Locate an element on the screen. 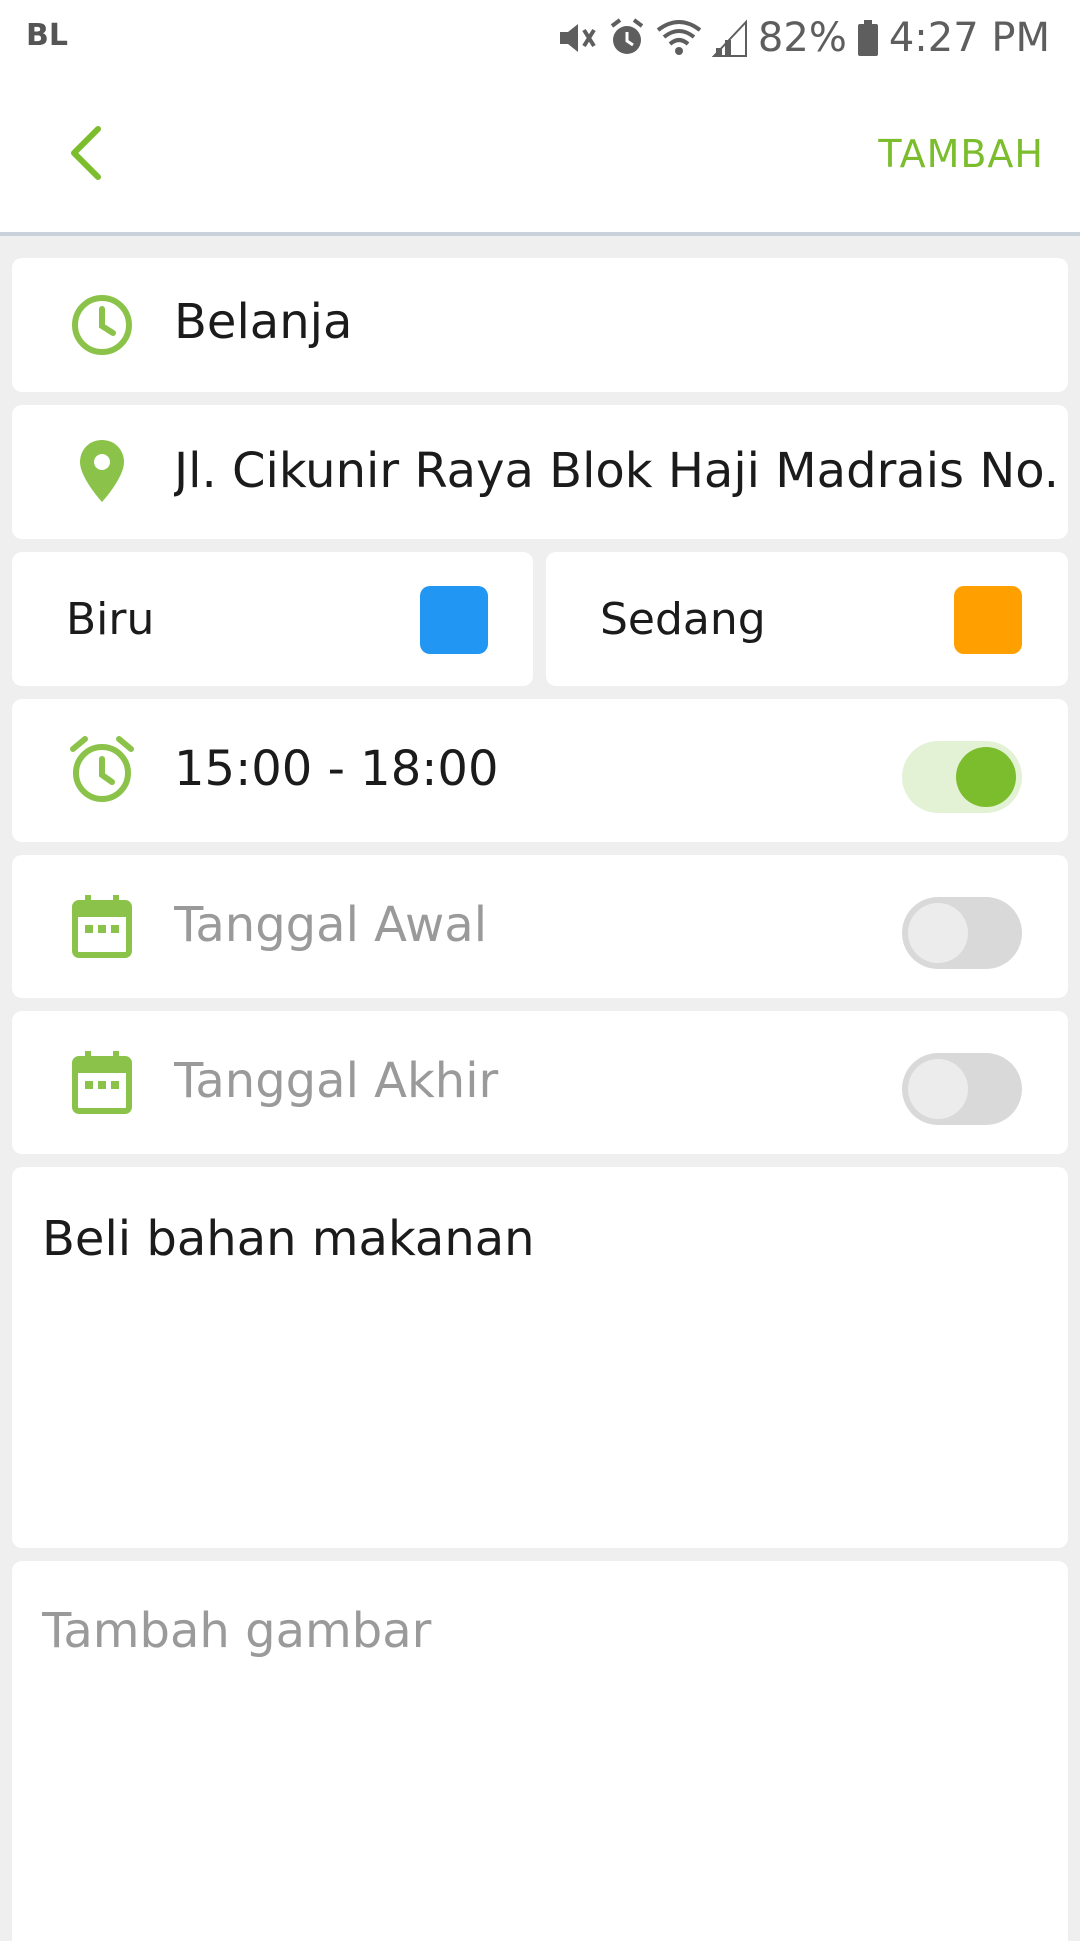 Image resolution: width=1080 pixels, height=1941 pixels. status-bar: BL 82% 4:27 PM is located at coordinates (540, 38).